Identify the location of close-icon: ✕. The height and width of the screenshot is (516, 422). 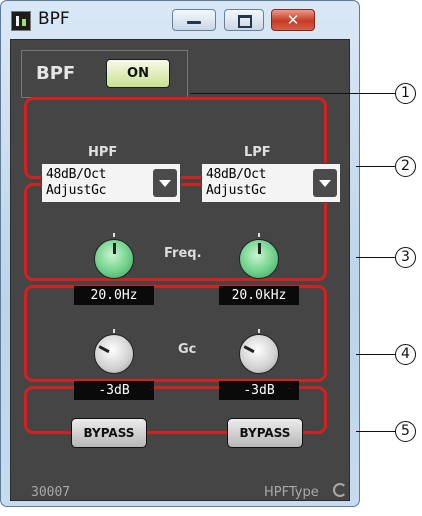
(293, 20).